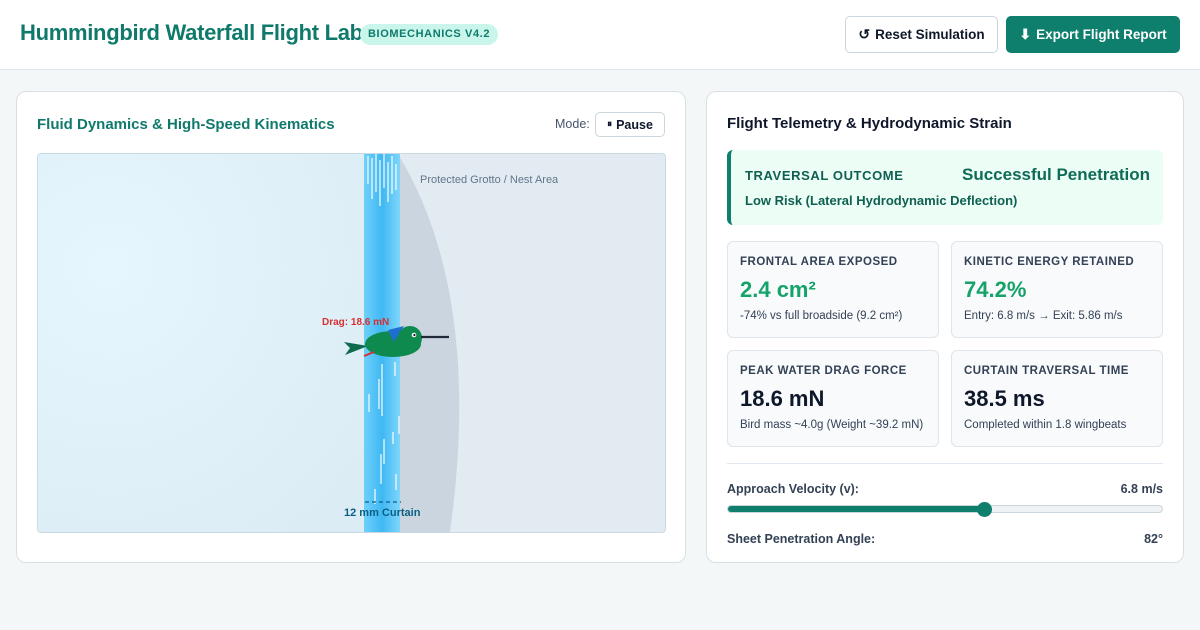  Describe the element at coordinates (610, 124) in the screenshot. I see `pause-icon: ⏸` at that location.